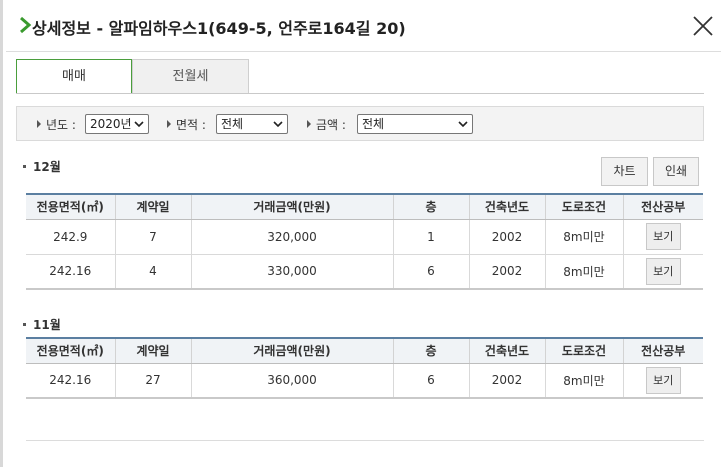 The image size is (721, 467). I want to click on cell-area: 242.9, so click(70, 237).